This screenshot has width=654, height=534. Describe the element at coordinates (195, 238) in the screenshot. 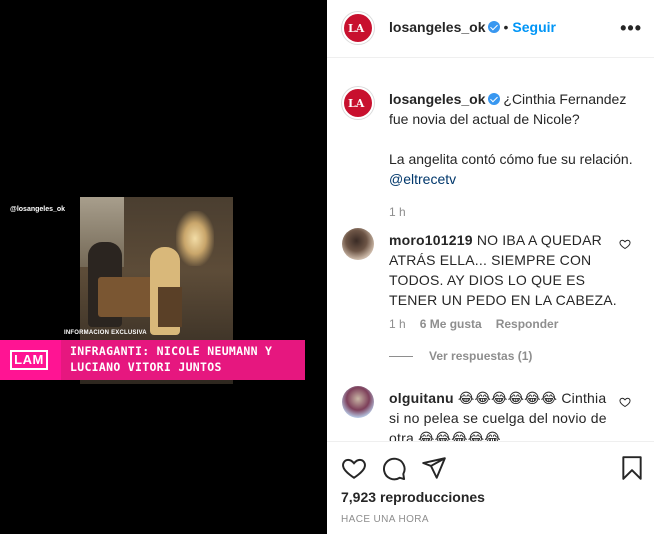

I see `scene-lamp` at that location.